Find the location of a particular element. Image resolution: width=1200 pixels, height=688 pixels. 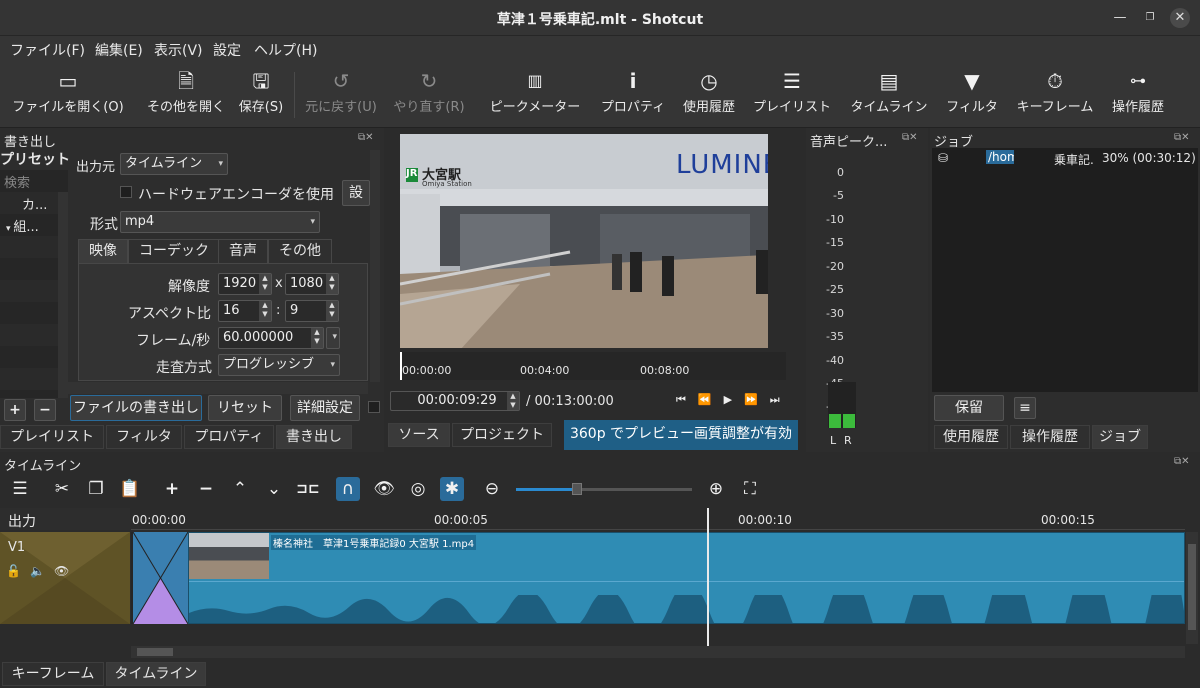

settings-scrollbar is located at coordinates (375, 266).